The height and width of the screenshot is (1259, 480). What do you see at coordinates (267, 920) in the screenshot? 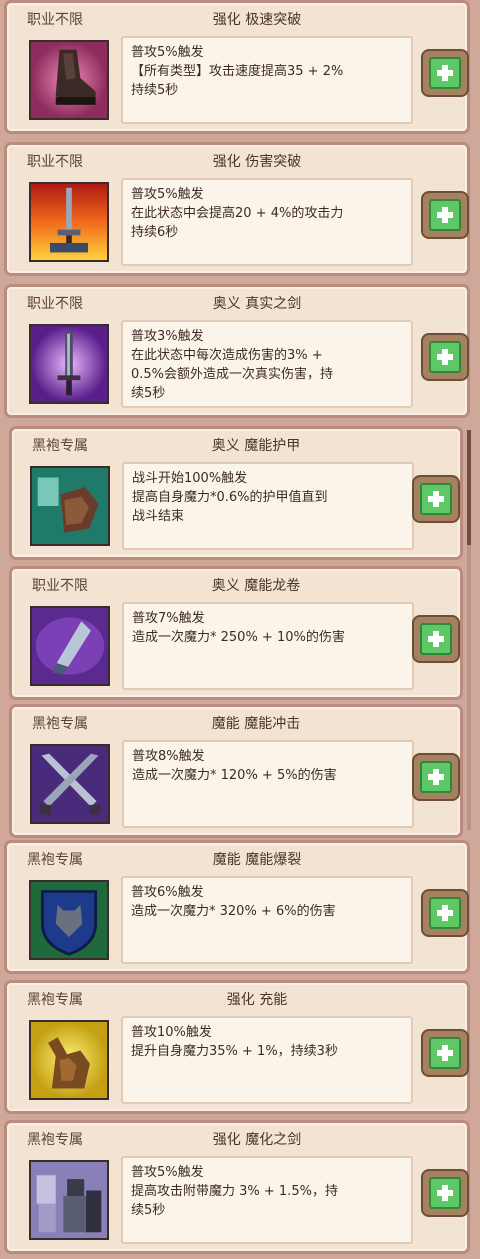
I see `skill-description: 普攻6%触发 造成一次魔力* 320% + 6%的伤害` at bounding box center [267, 920].